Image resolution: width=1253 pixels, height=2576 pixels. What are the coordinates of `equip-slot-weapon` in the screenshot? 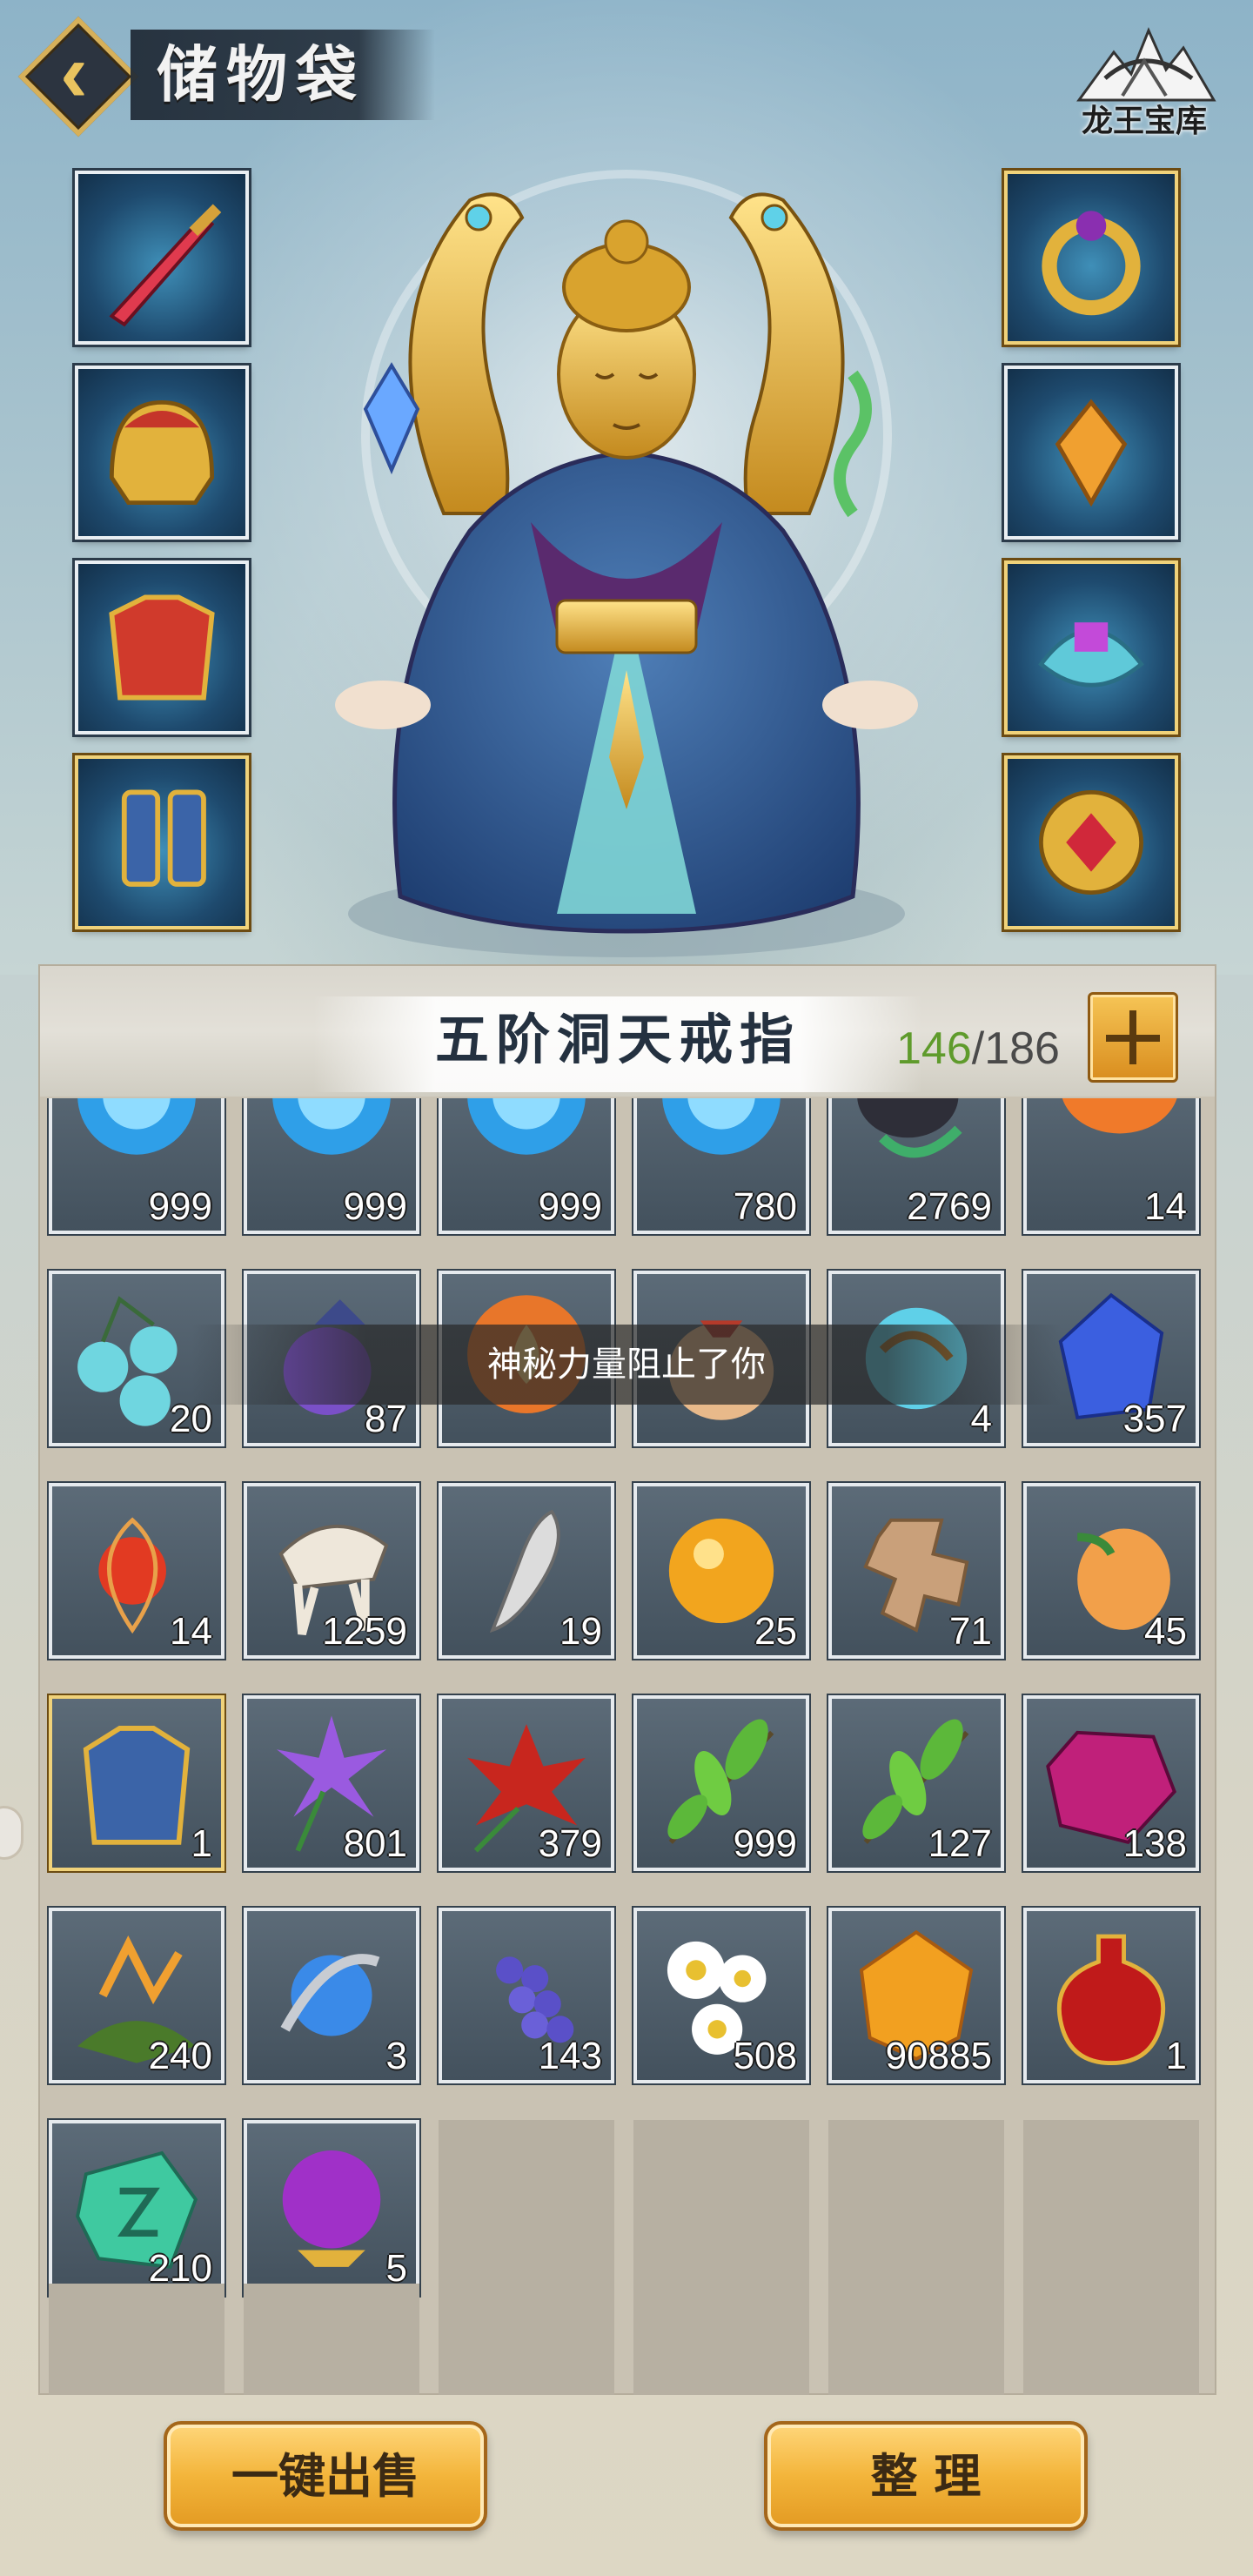 It's located at (162, 258).